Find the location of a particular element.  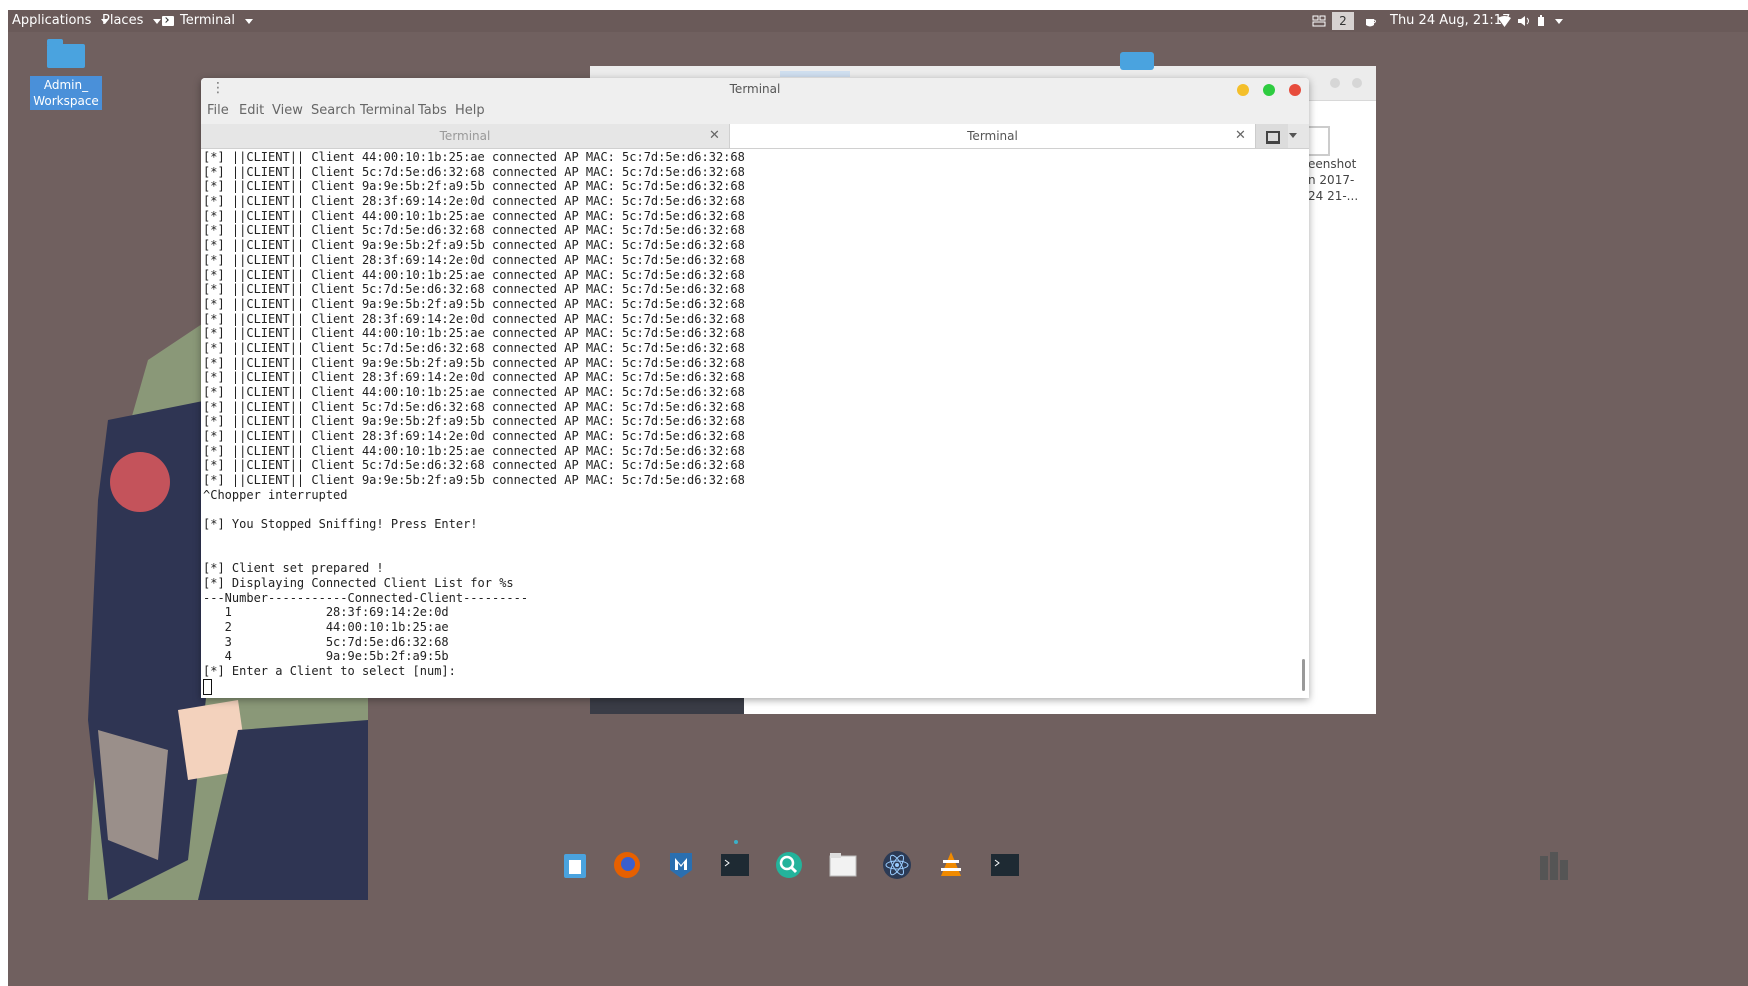

volume-icon is located at coordinates (1523, 21).